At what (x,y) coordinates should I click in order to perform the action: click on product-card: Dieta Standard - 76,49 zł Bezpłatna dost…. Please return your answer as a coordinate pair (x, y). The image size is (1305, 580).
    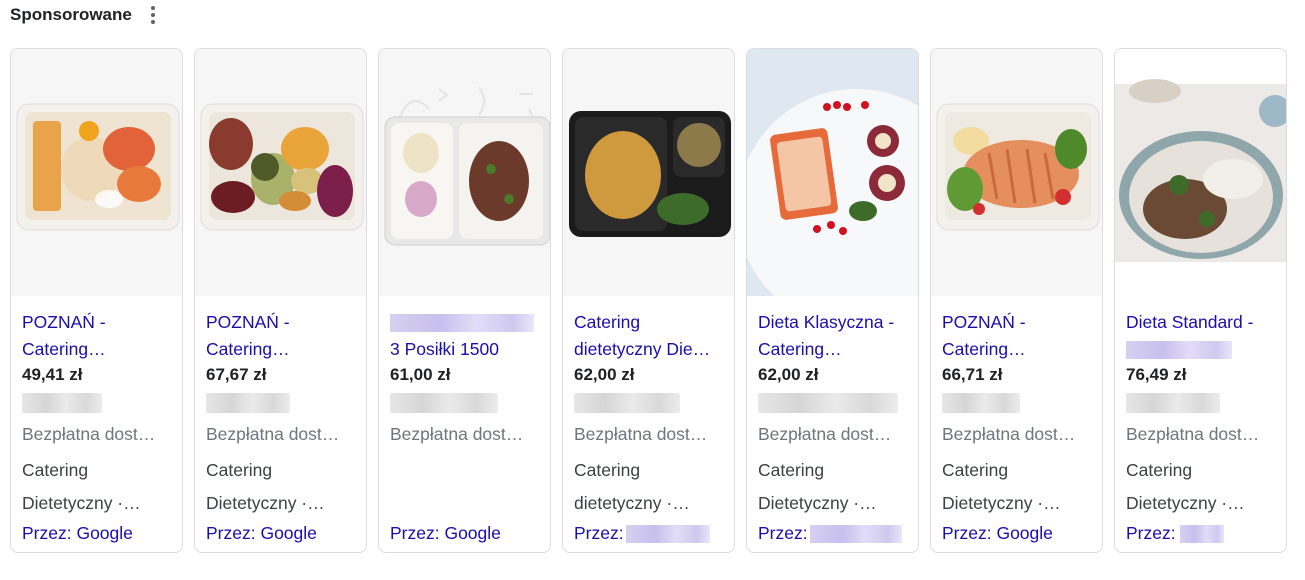
    Looking at the image, I should click on (1200, 300).